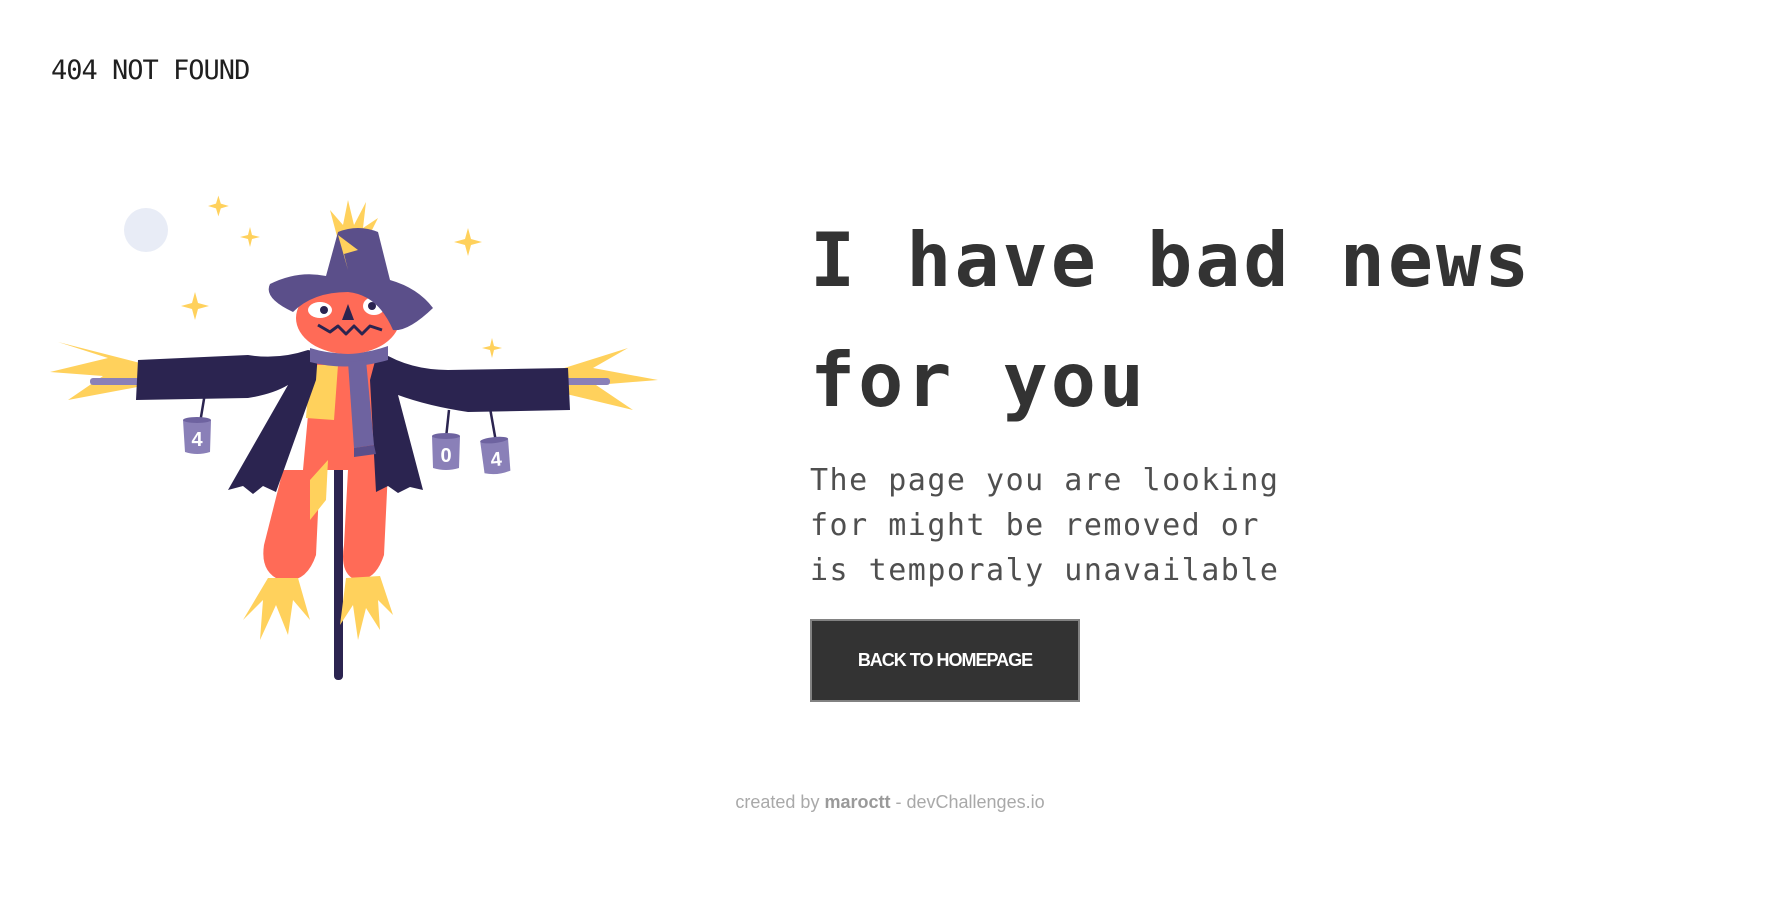  What do you see at coordinates (857, 802) in the screenshot?
I see `footer-author: maroctt` at bounding box center [857, 802].